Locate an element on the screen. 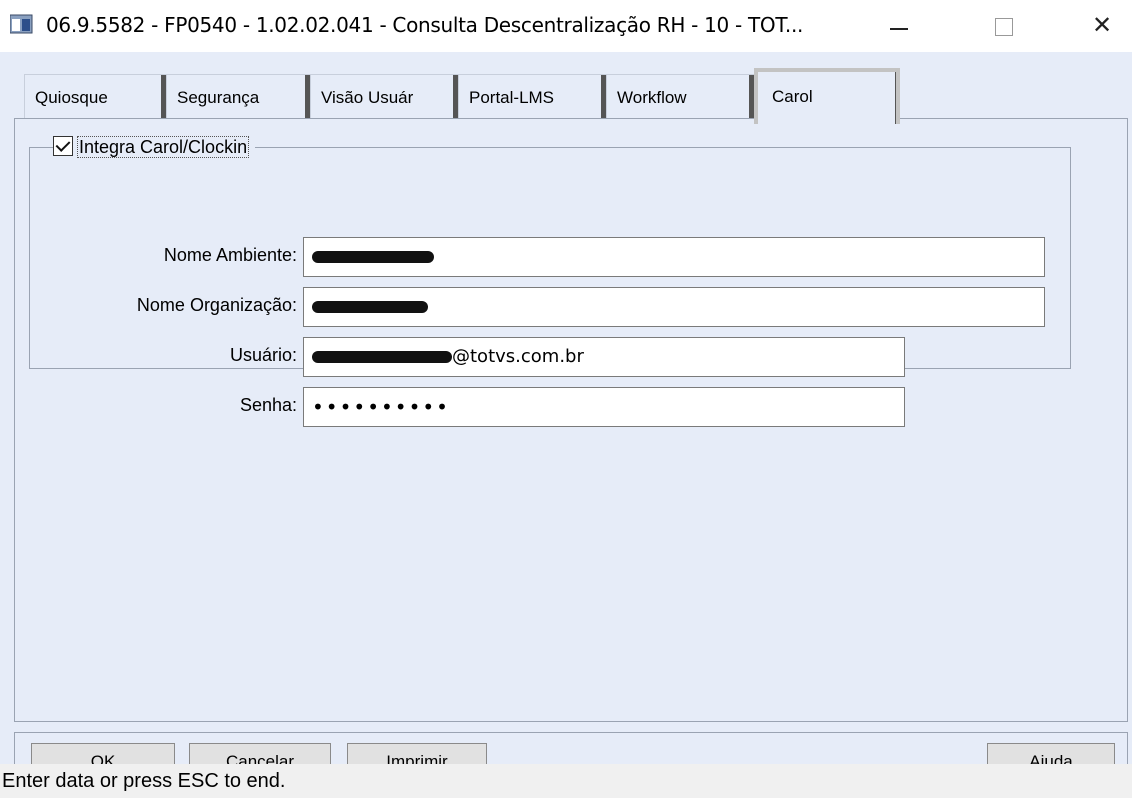  tab-label: Workflow is located at coordinates (652, 97).